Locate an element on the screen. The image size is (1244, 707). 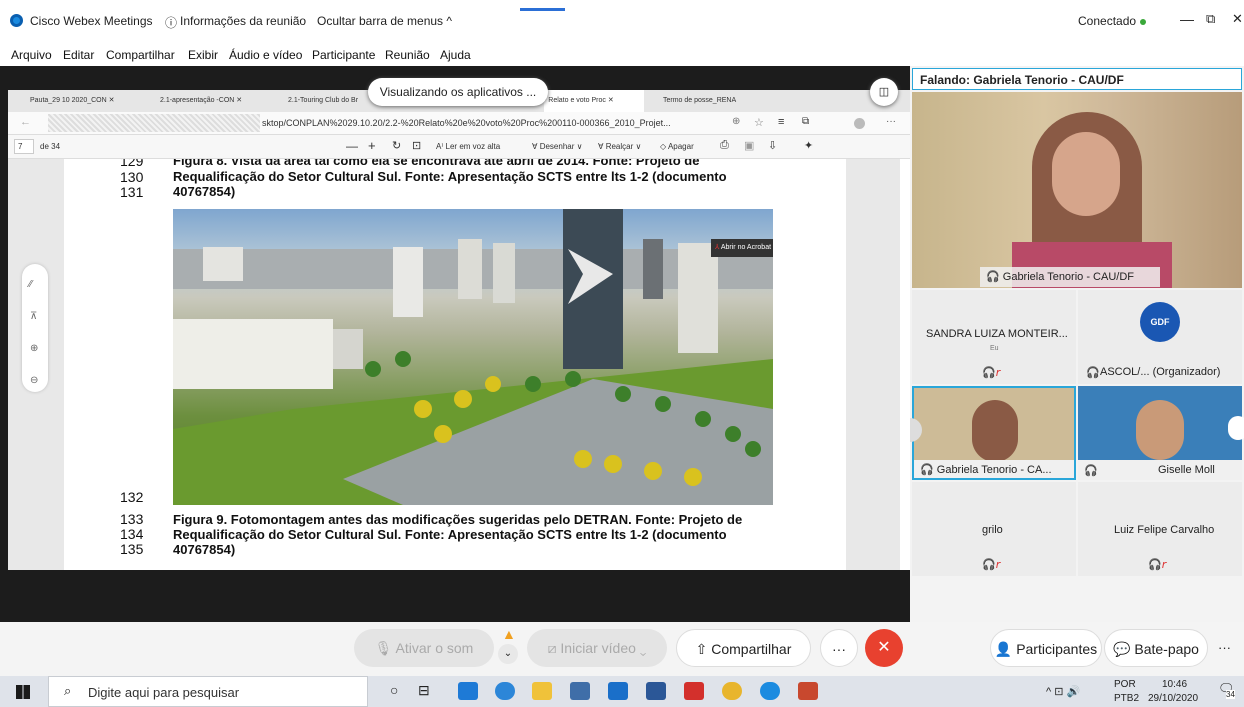
menu-item-participante: Participante is located at coordinates (343, 55).